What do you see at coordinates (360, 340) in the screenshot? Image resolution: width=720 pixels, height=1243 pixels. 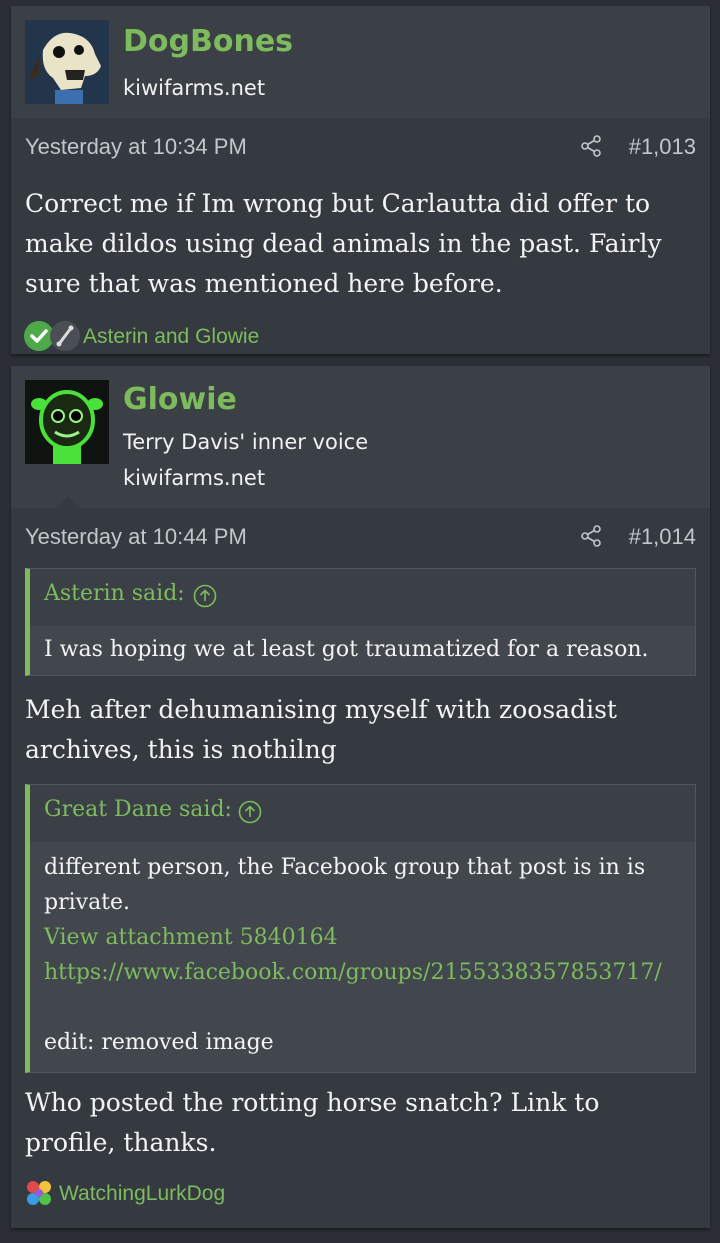 I see `reactions-bar: Asterin and Glowie` at bounding box center [360, 340].